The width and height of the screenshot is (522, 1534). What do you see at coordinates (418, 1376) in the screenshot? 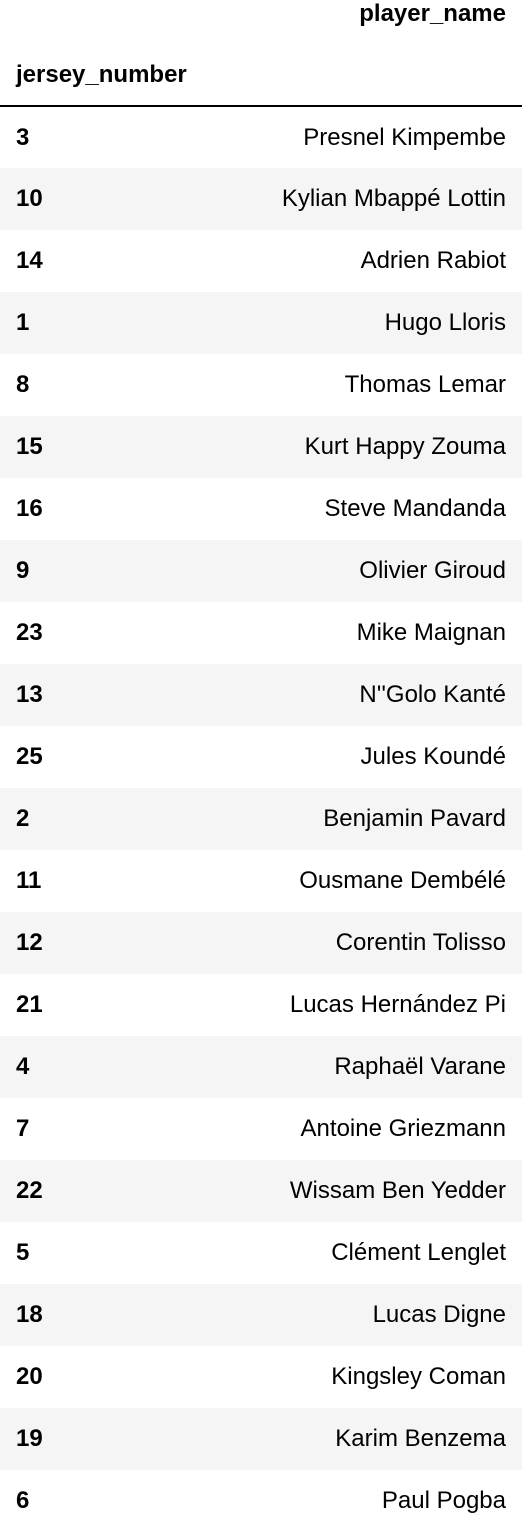
I see `player-name-cell: Kingsley Coman` at bounding box center [418, 1376].